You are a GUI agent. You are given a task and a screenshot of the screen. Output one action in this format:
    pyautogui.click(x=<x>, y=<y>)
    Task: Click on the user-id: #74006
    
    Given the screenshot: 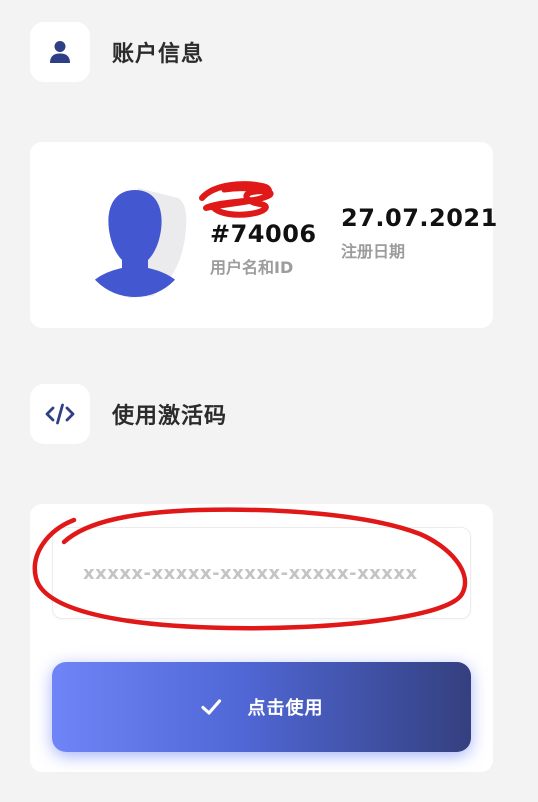 What is the action you would take?
    pyautogui.click(x=263, y=234)
    